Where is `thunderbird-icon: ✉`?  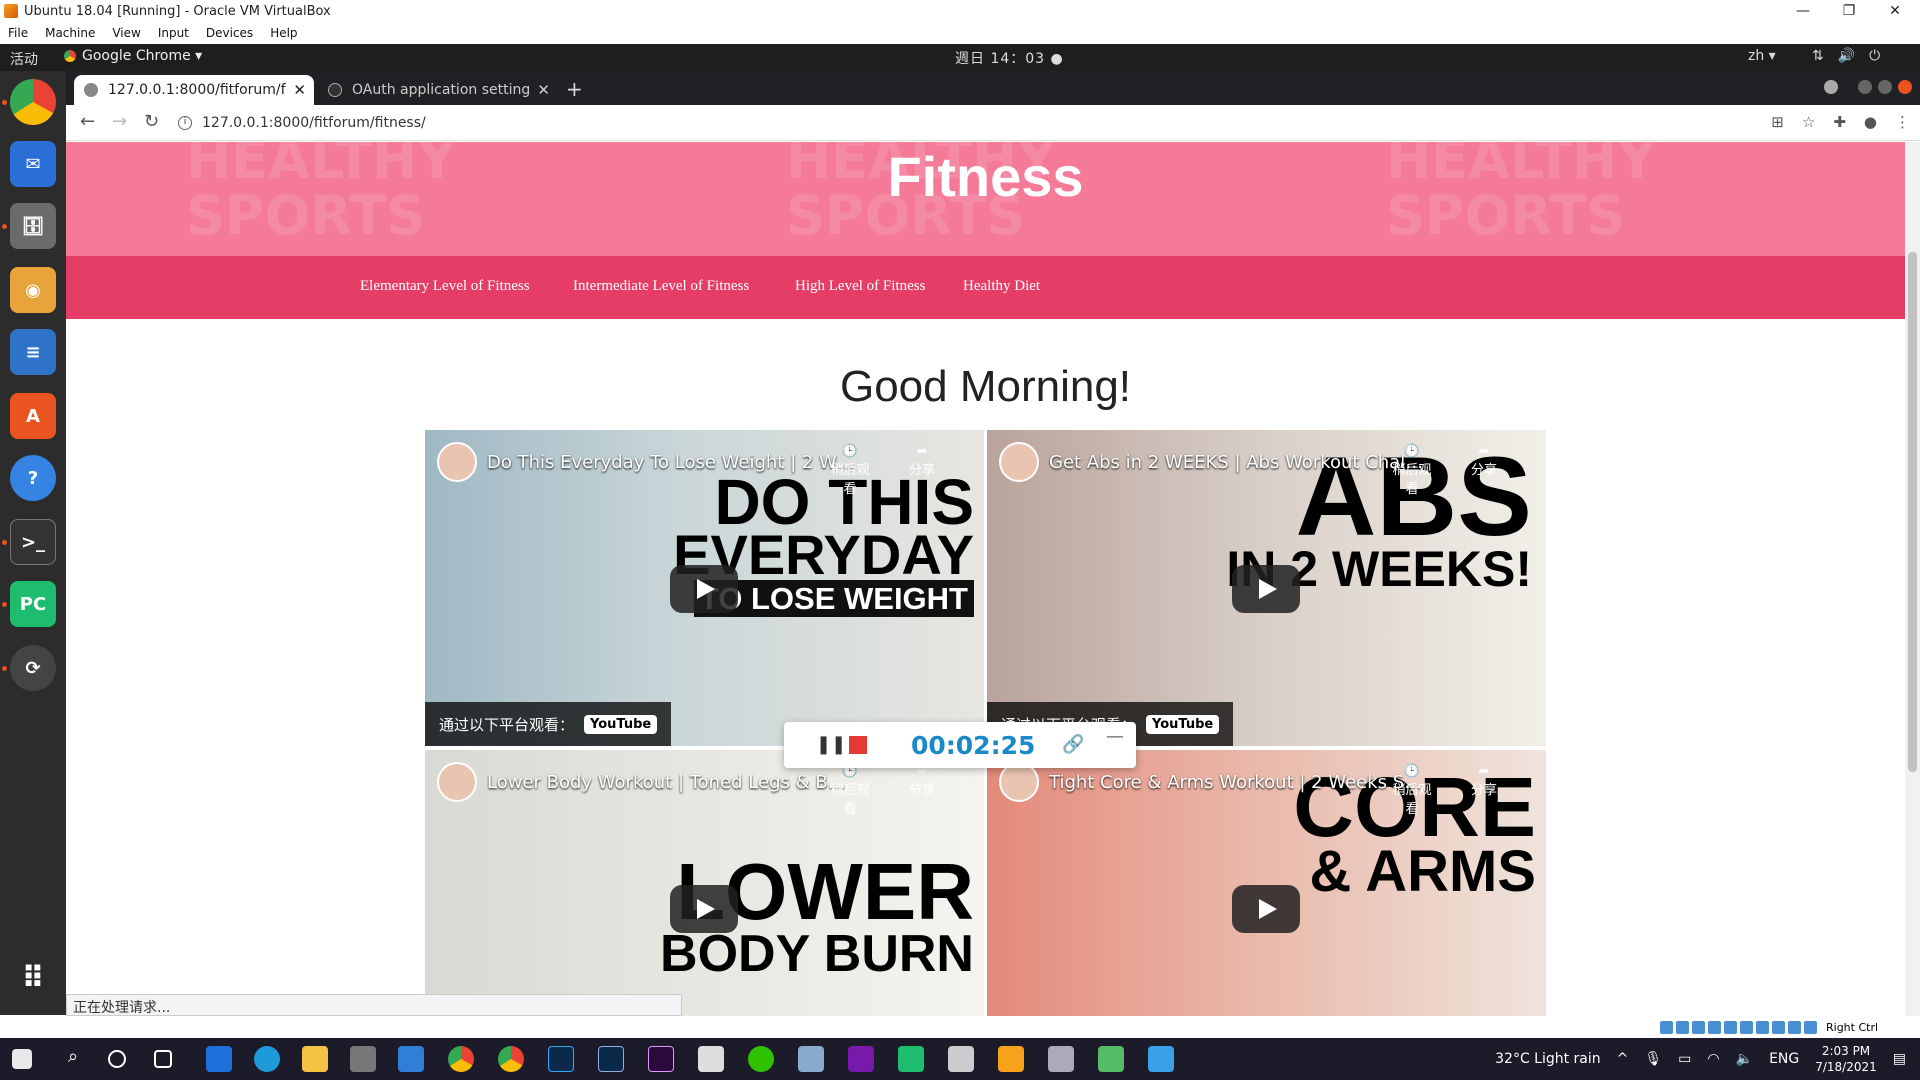
thunderbird-icon: ✉ is located at coordinates (33, 164).